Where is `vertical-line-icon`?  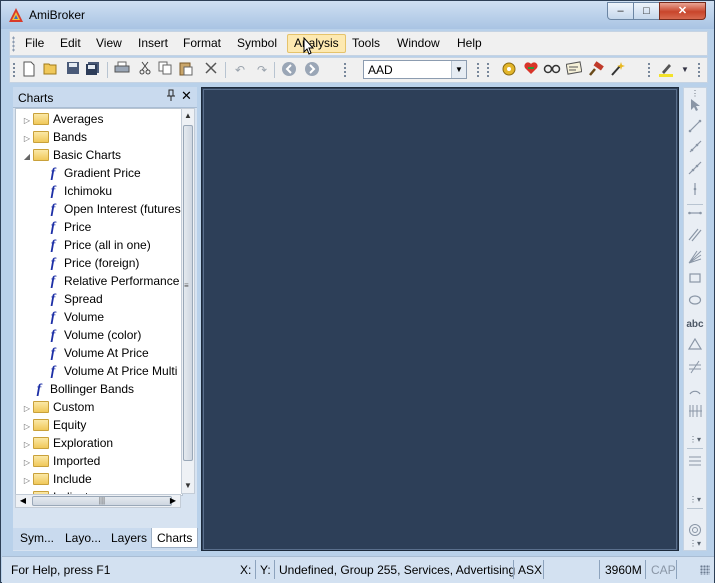
vertical-line-icon is located at coordinates (695, 191).